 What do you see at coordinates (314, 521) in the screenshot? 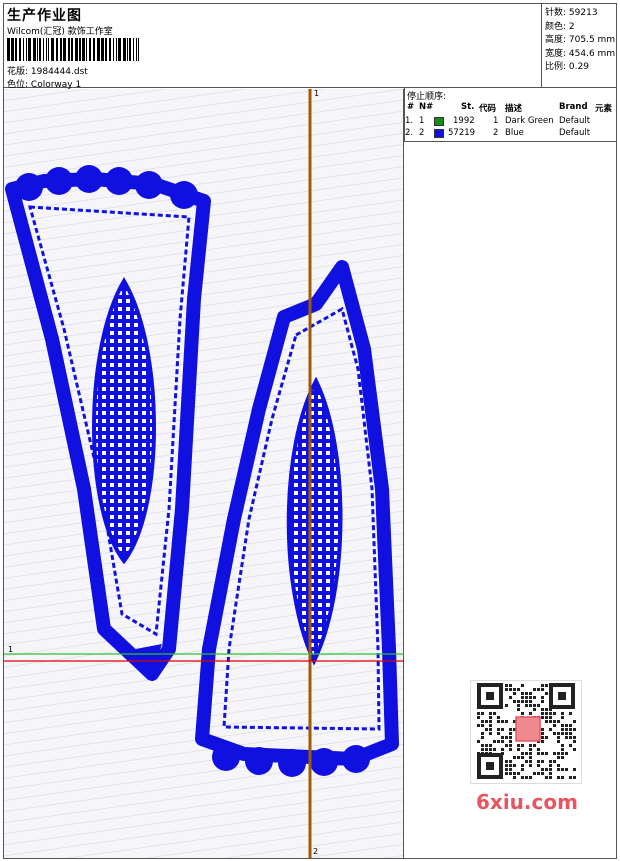
I see `right-lens` at bounding box center [314, 521].